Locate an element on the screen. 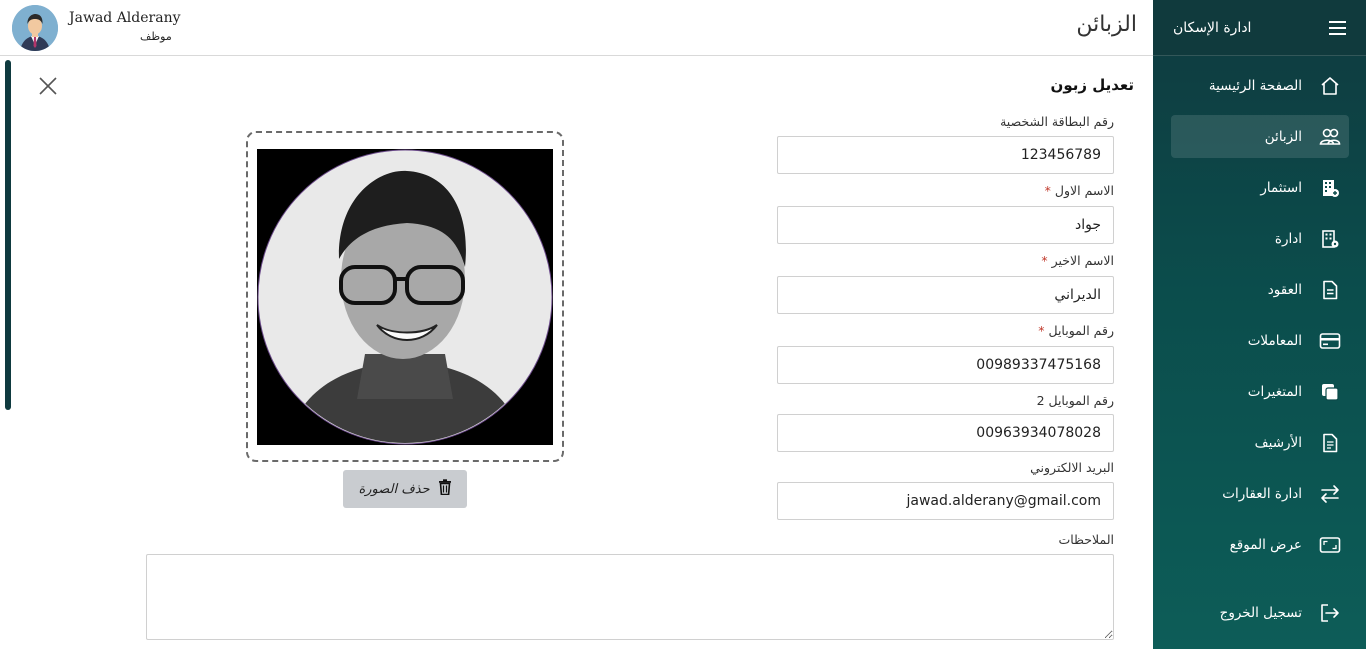  document-icon is located at coordinates (1330, 290).